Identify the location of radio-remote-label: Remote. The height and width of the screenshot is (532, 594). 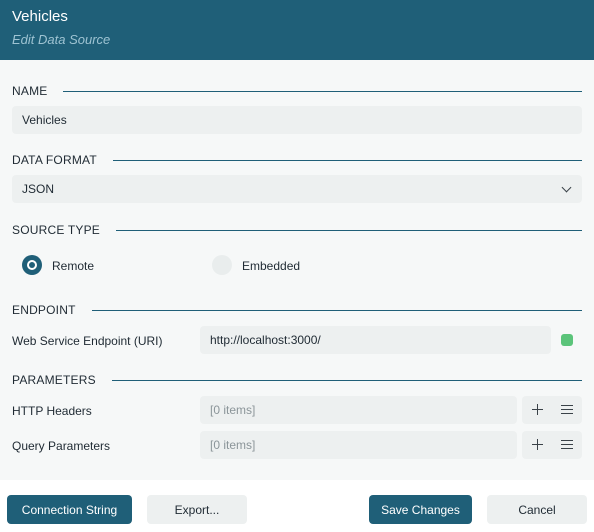
(73, 266).